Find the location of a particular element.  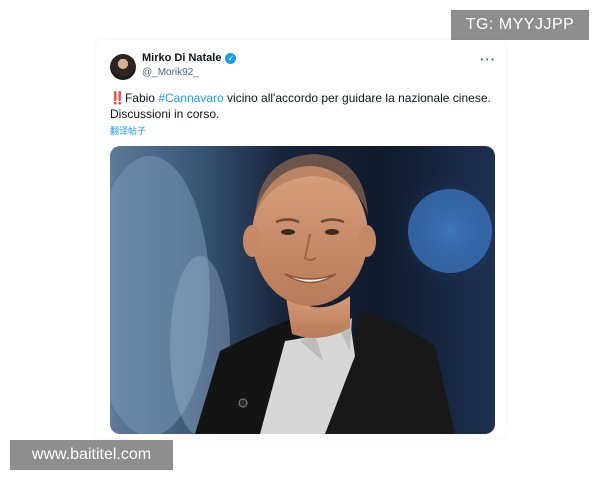

hashtag-link: #Cannavaro is located at coordinates (190, 98).